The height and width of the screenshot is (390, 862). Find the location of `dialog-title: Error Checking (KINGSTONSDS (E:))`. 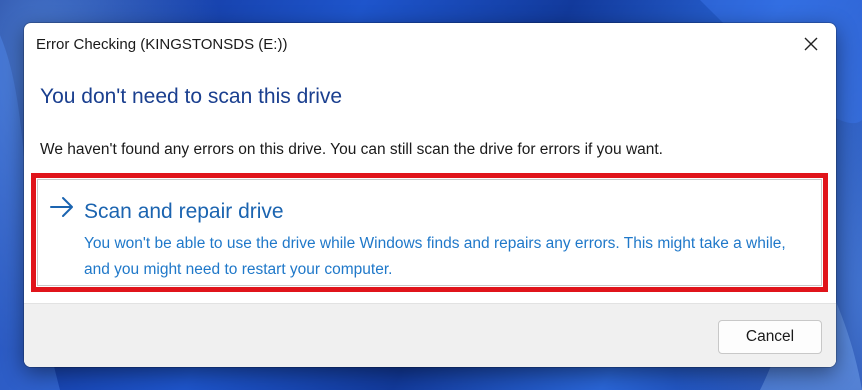

dialog-title: Error Checking (KINGSTONSDS (E:)) is located at coordinates (162, 44).